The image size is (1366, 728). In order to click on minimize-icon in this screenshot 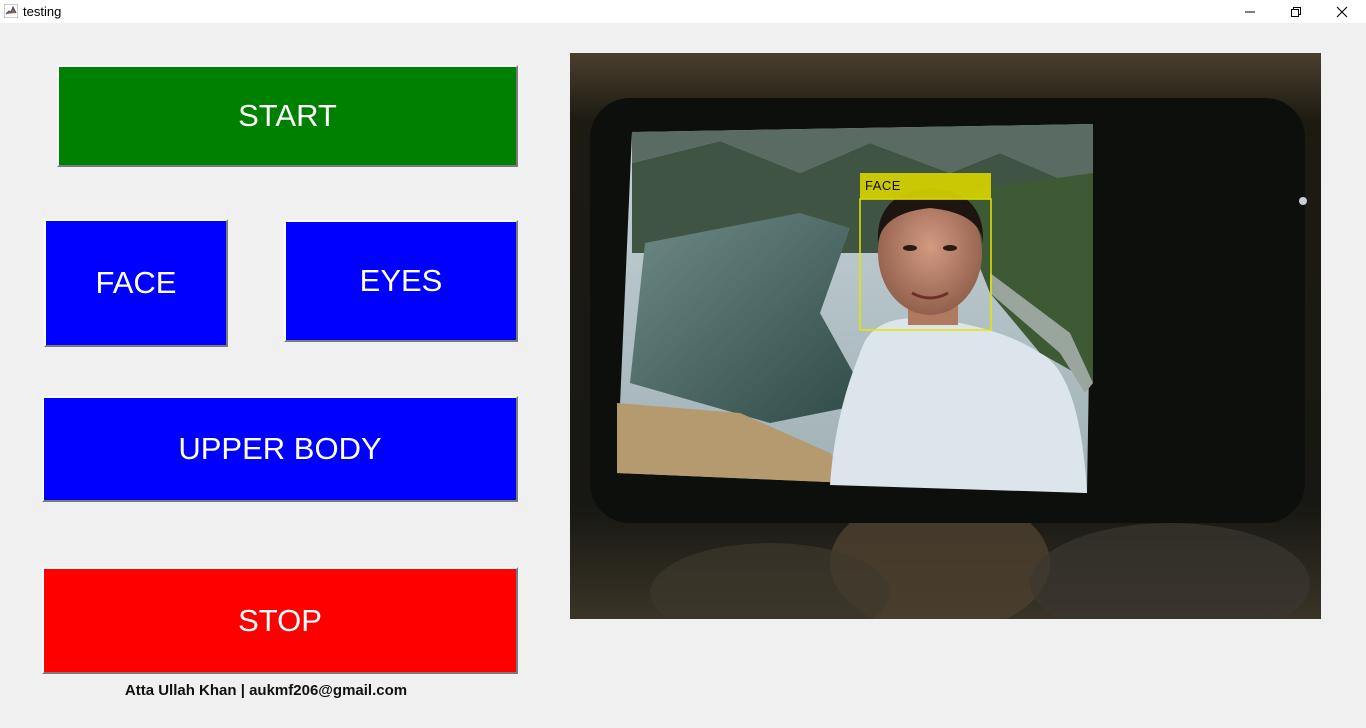, I will do `click(1250, 11)`.